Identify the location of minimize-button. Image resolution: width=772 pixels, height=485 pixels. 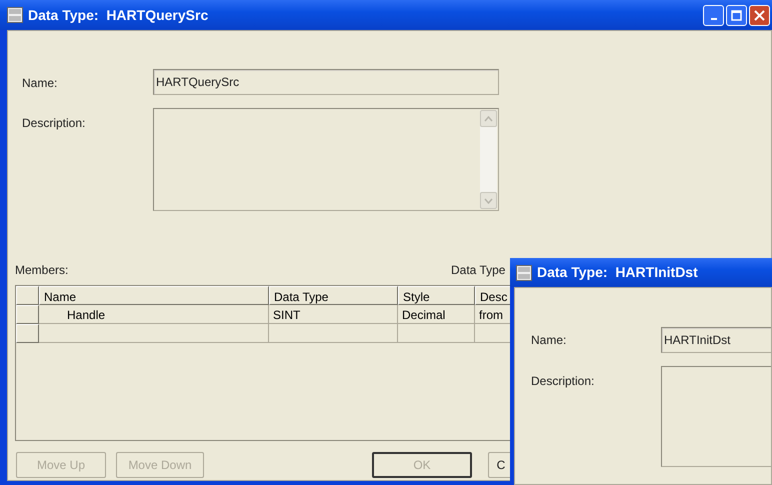
(713, 15).